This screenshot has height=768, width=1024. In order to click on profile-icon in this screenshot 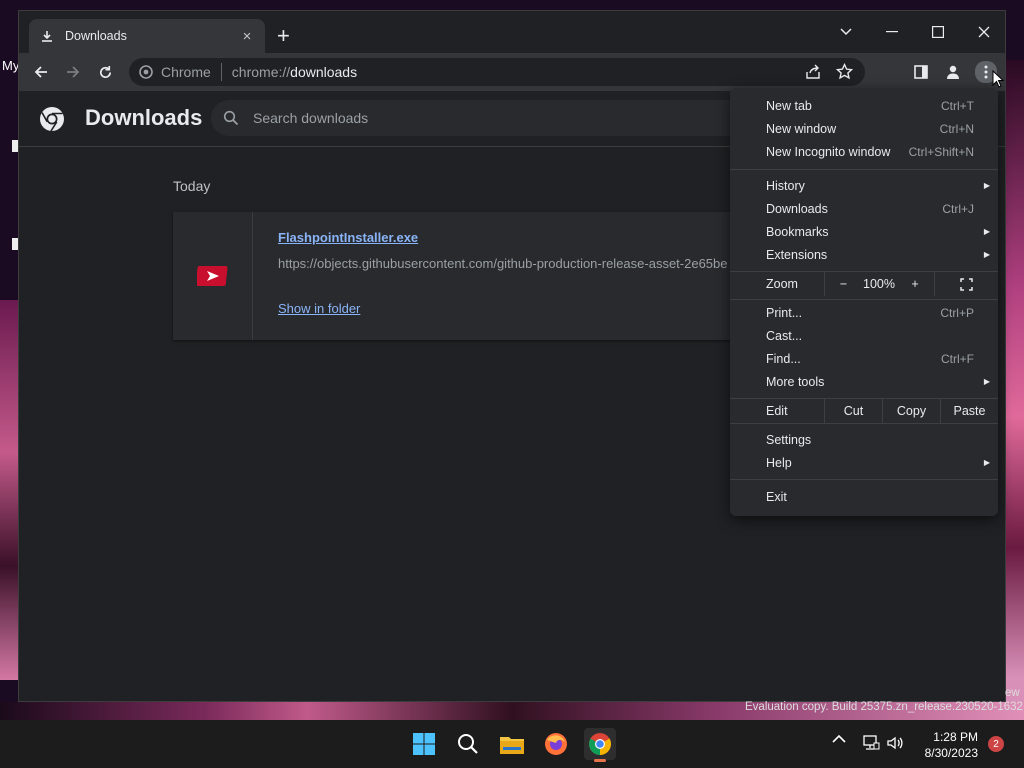, I will do `click(953, 72)`.